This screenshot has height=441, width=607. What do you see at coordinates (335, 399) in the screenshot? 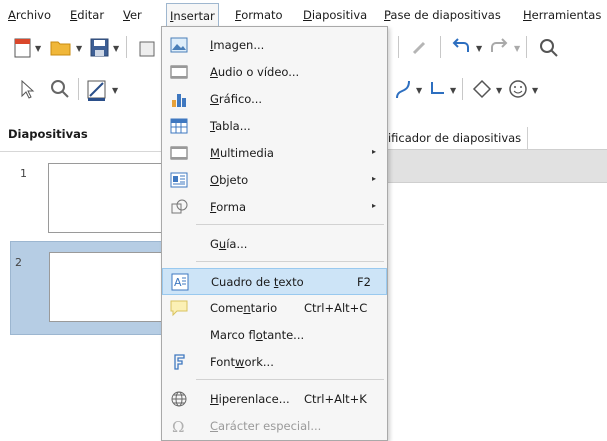
I see `menu-item-shortcut: Ctrl+Alt+K` at bounding box center [335, 399].